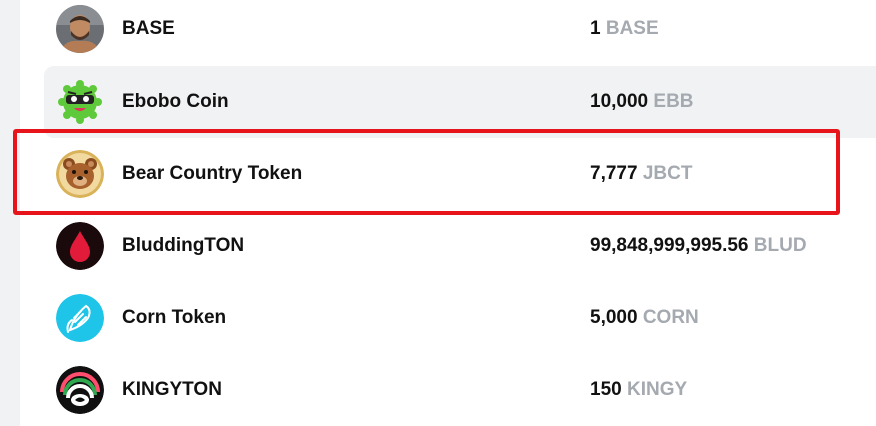 The height and width of the screenshot is (426, 876). What do you see at coordinates (614, 317) in the screenshot?
I see `token-amount: 5,000` at bounding box center [614, 317].